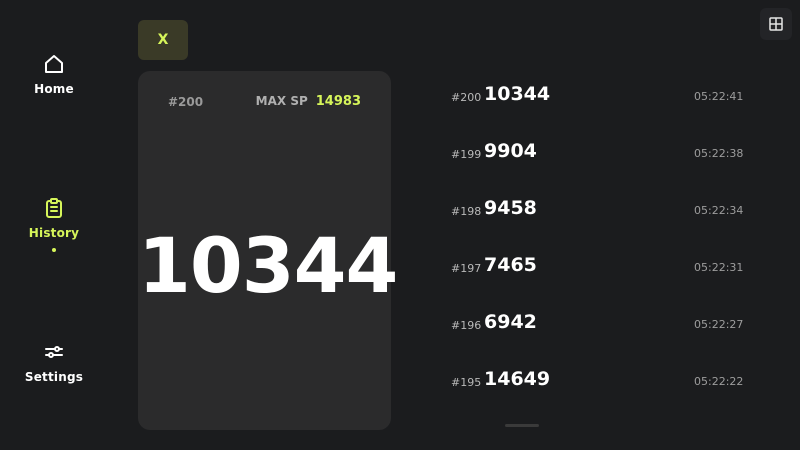 This screenshot has height=450, width=800. What do you see at coordinates (719, 96) in the screenshot?
I see `entry-time: 05:22:41` at bounding box center [719, 96].